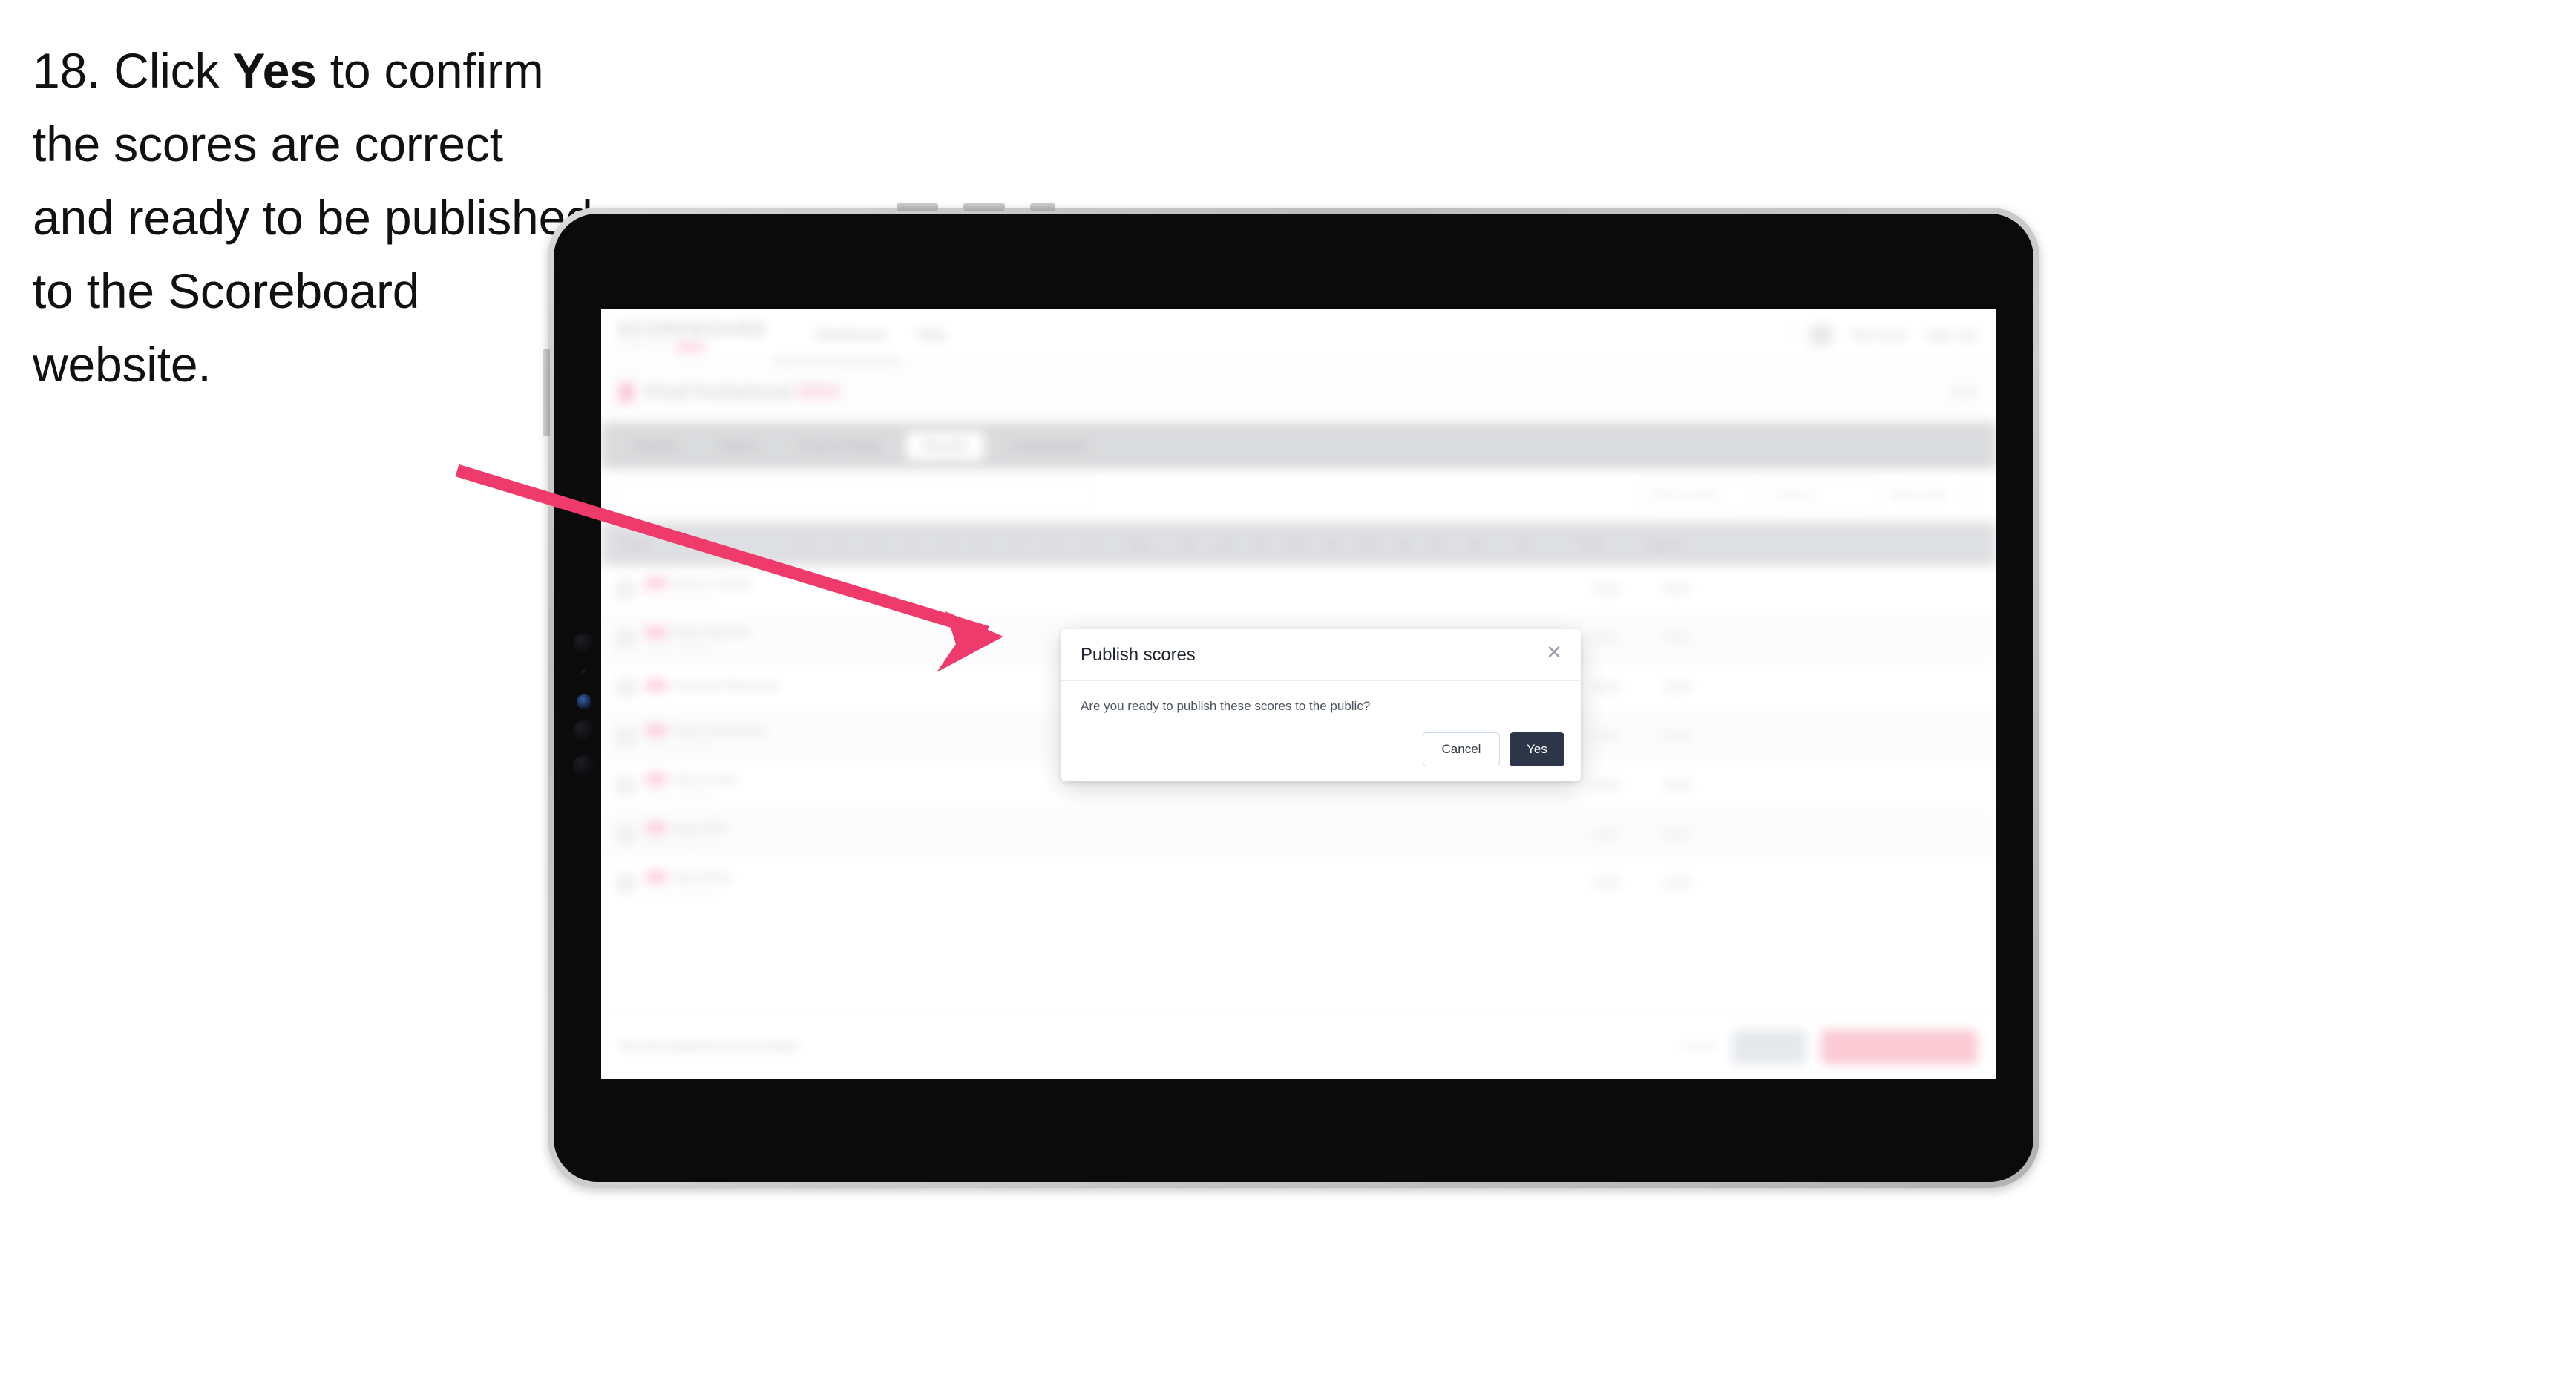 The image size is (2576, 1386). I want to click on camera-lens-tertiary-icon, so click(584, 766).